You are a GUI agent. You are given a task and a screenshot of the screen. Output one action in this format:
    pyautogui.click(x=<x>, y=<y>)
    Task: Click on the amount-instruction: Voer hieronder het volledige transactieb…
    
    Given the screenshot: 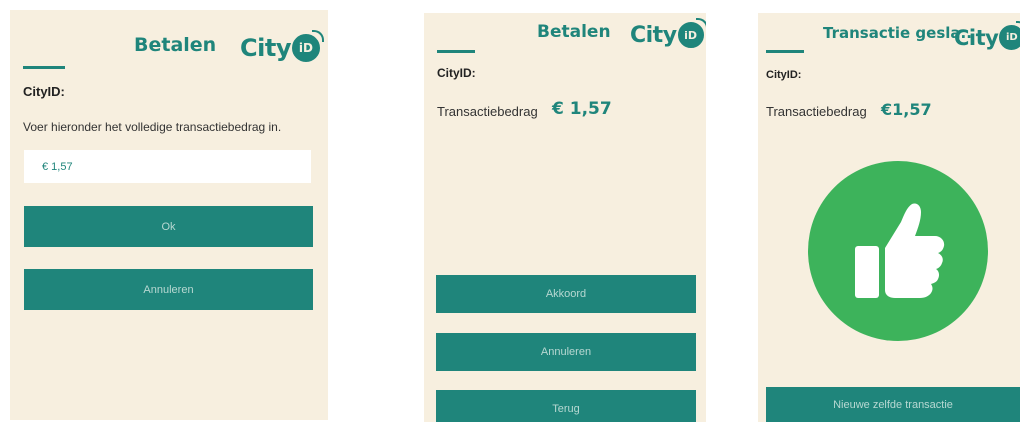 What is the action you would take?
    pyautogui.click(x=152, y=127)
    